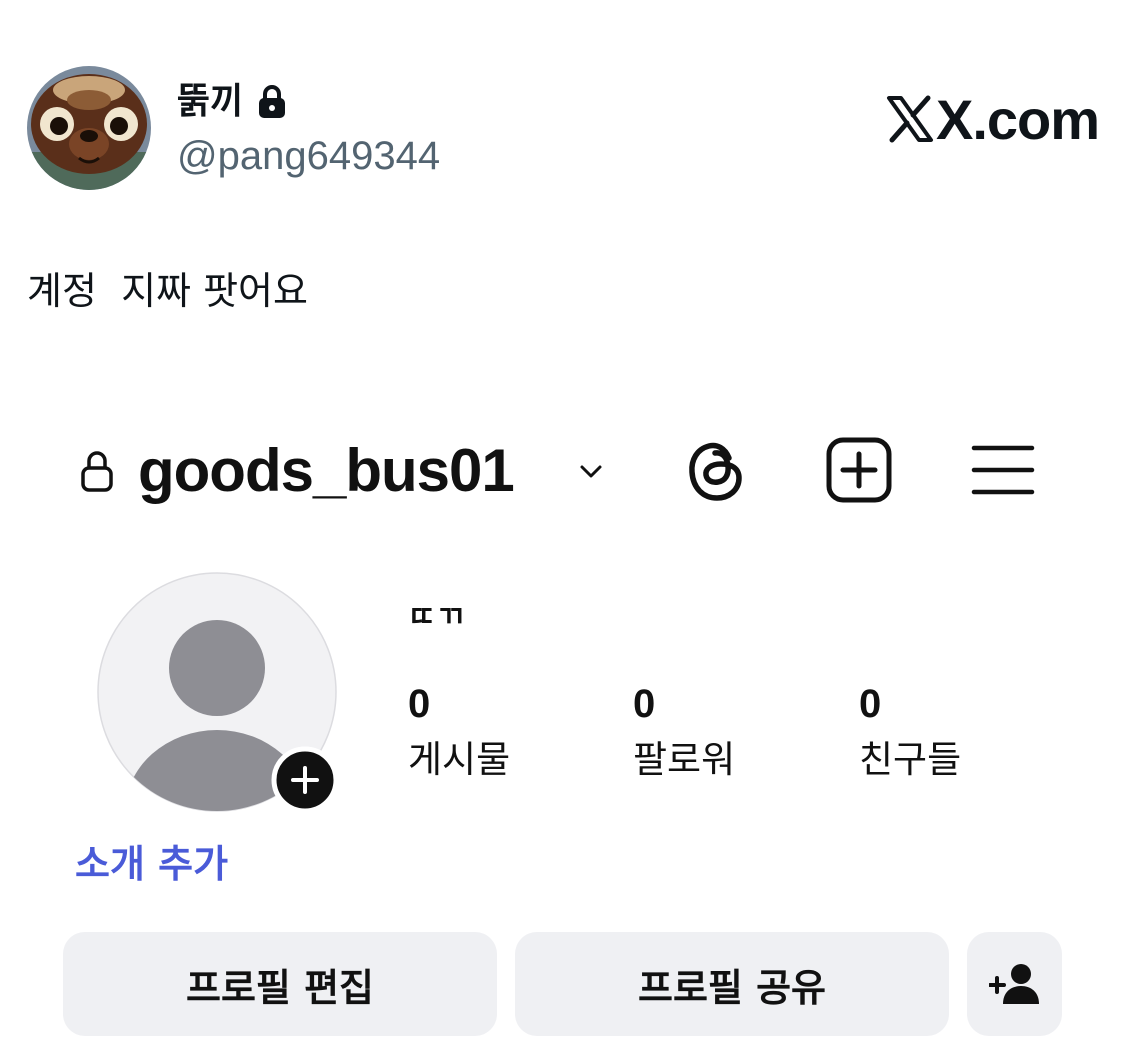 The image size is (1125, 1058). I want to click on add-user-button, so click(1014, 984).